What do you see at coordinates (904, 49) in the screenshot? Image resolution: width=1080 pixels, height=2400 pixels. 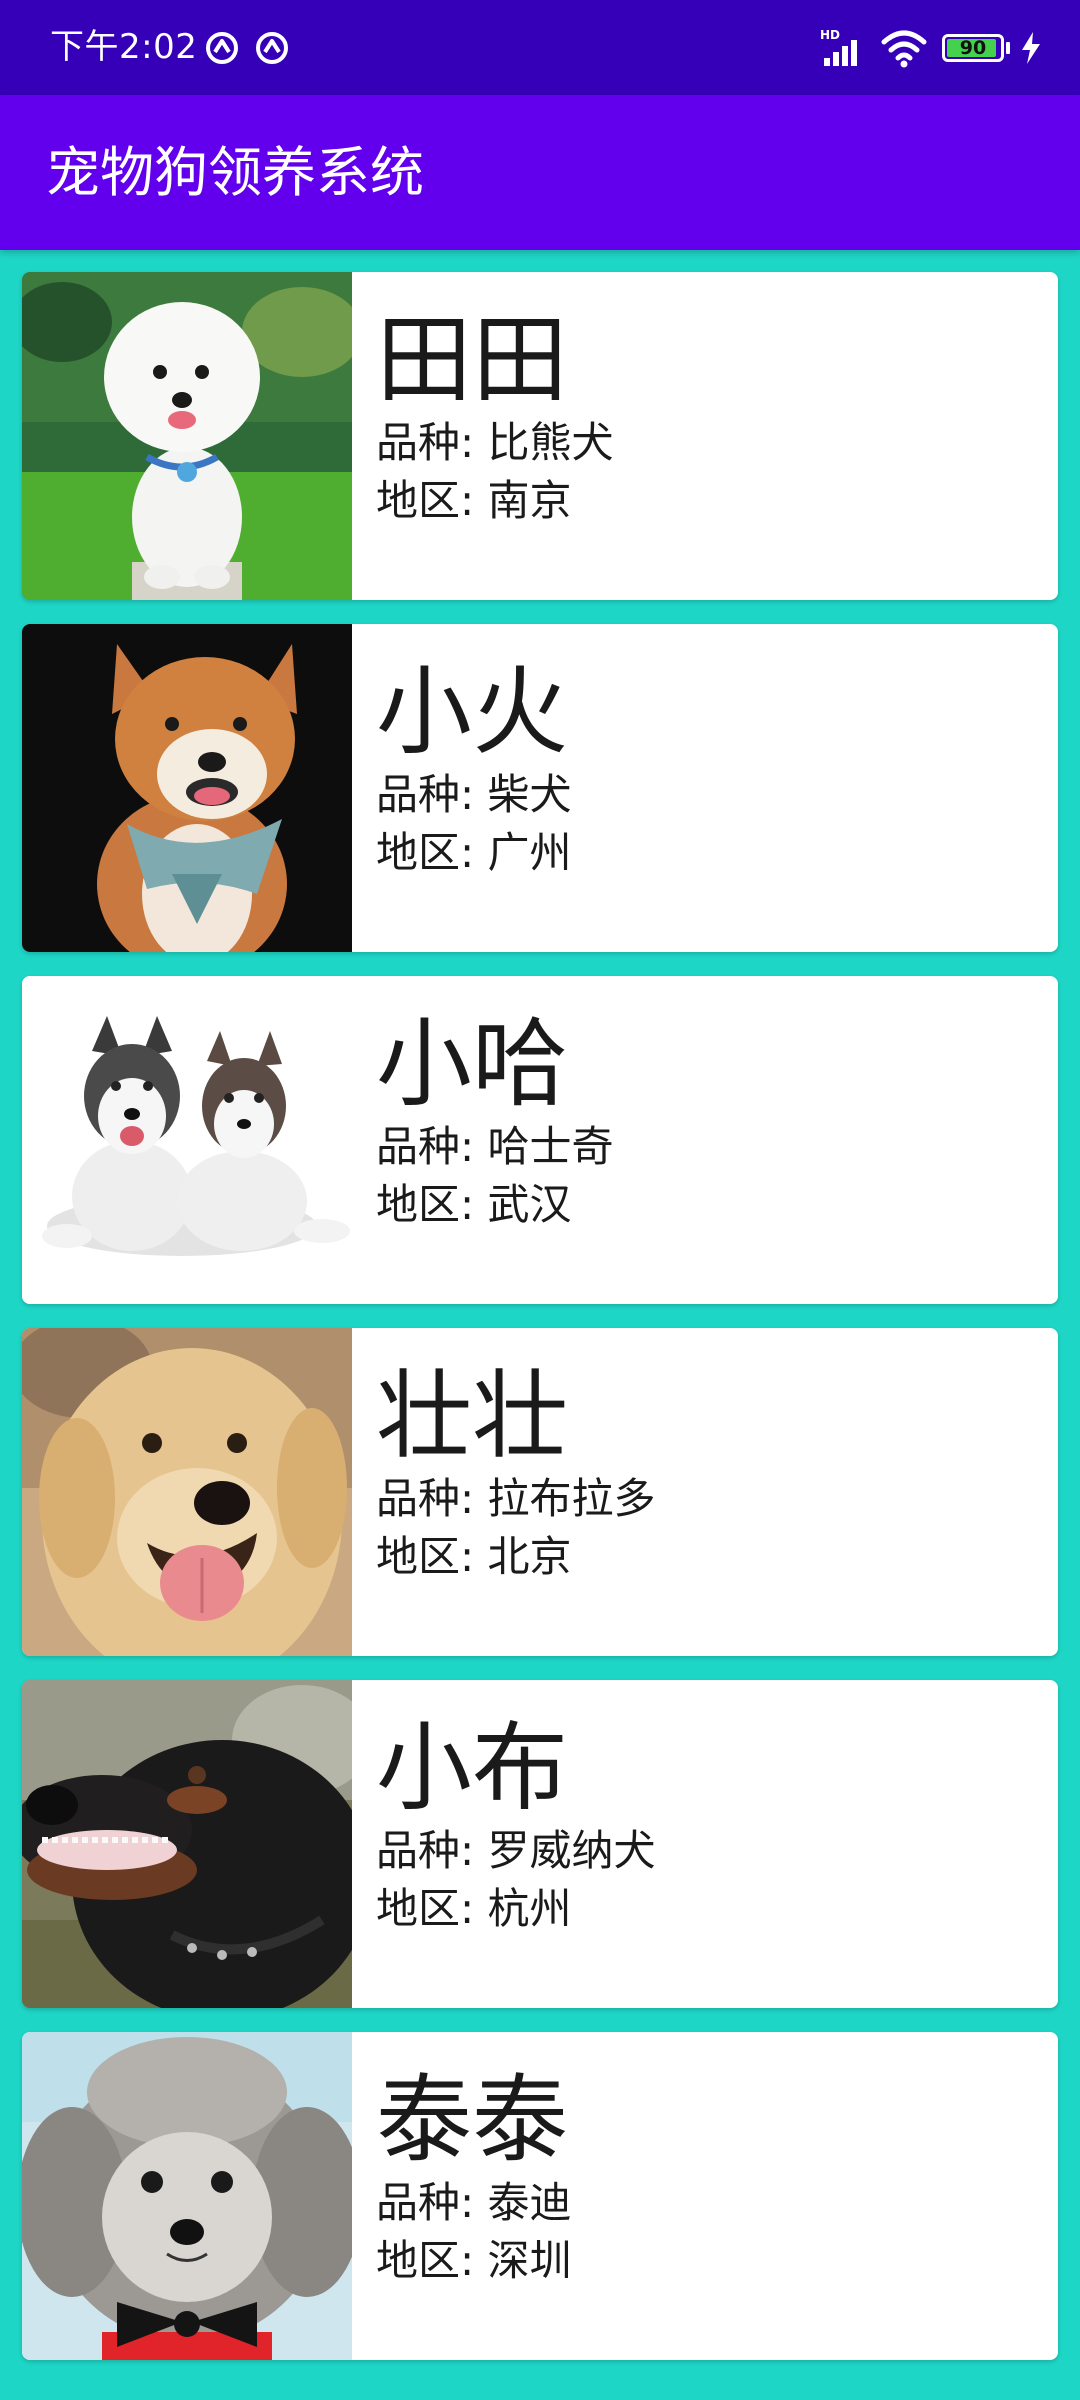 I see `wifi-icon` at bounding box center [904, 49].